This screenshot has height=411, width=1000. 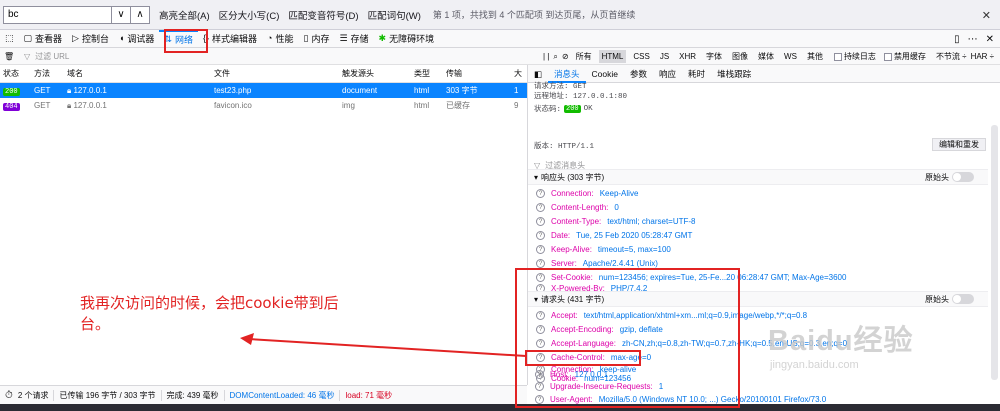 I want to click on tab-storage: ☰ 存储, so click(x=353, y=39).